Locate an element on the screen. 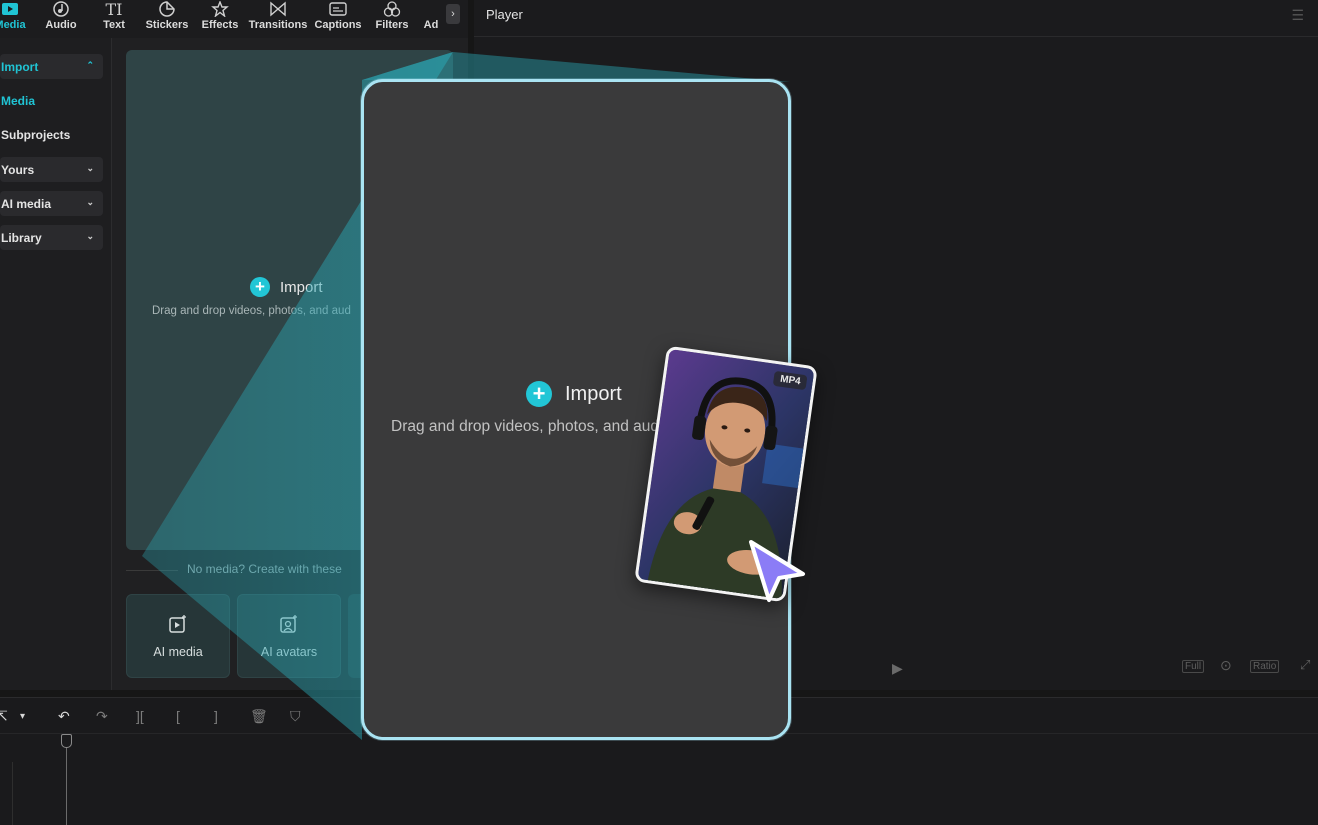 Image resolution: width=1318 pixels, height=825 pixels. tool-label: Transitions is located at coordinates (278, 25).